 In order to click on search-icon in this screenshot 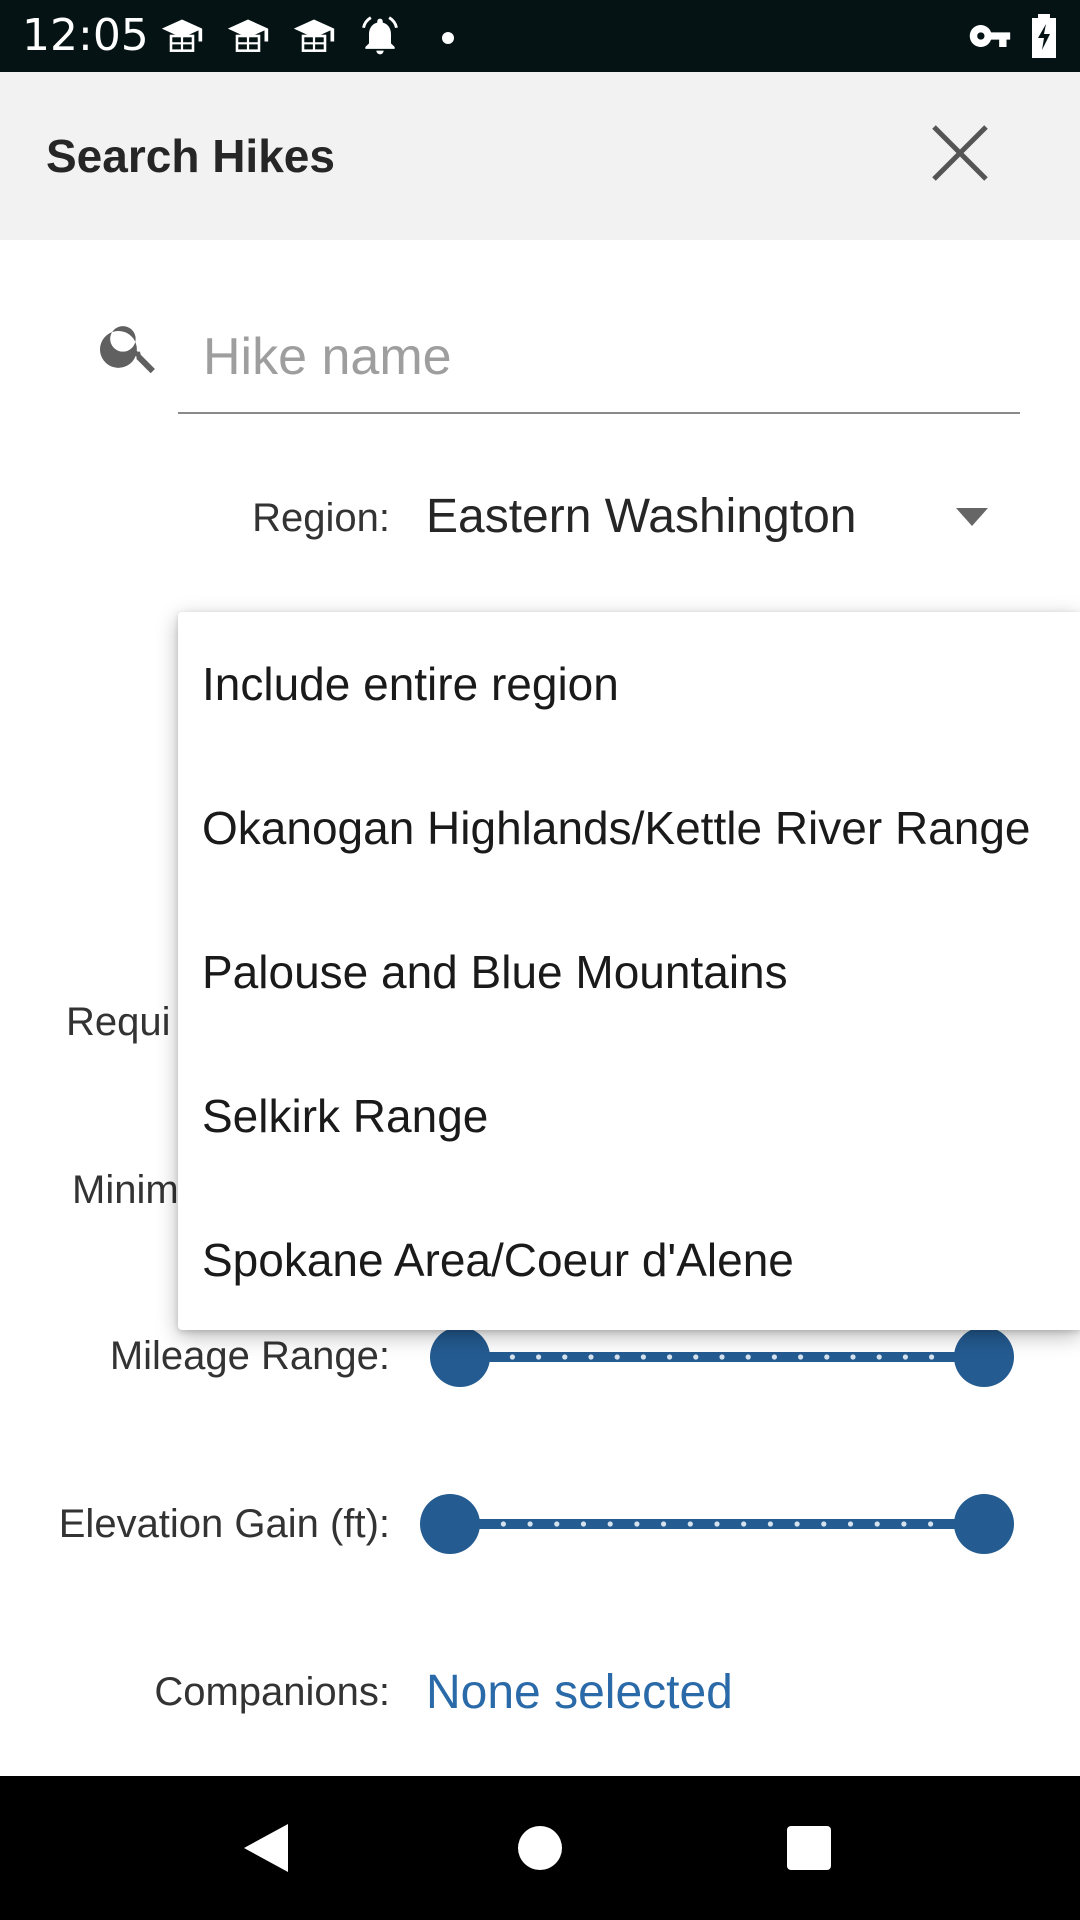, I will do `click(127, 350)`.